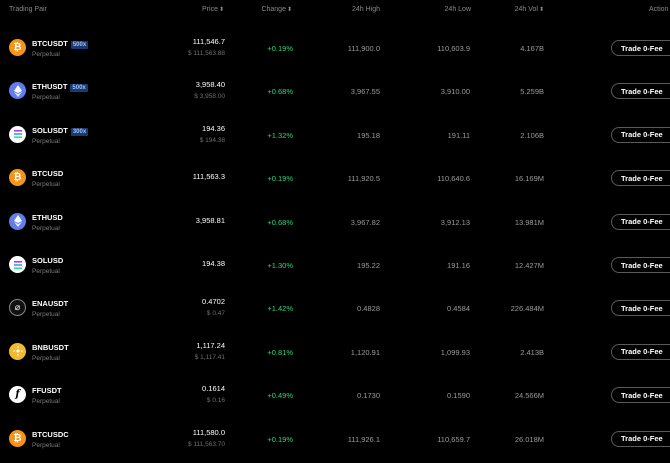 This screenshot has width=670, height=463. Describe the element at coordinates (208, 432) in the screenshot. I see `last-price: 111,580.0` at that location.